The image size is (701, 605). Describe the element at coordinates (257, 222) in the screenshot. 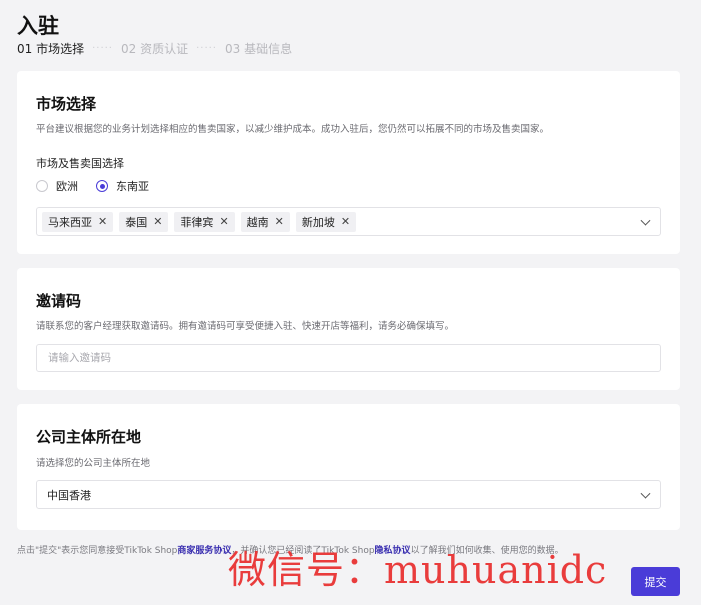

I see `country-tag-label: 越南` at that location.